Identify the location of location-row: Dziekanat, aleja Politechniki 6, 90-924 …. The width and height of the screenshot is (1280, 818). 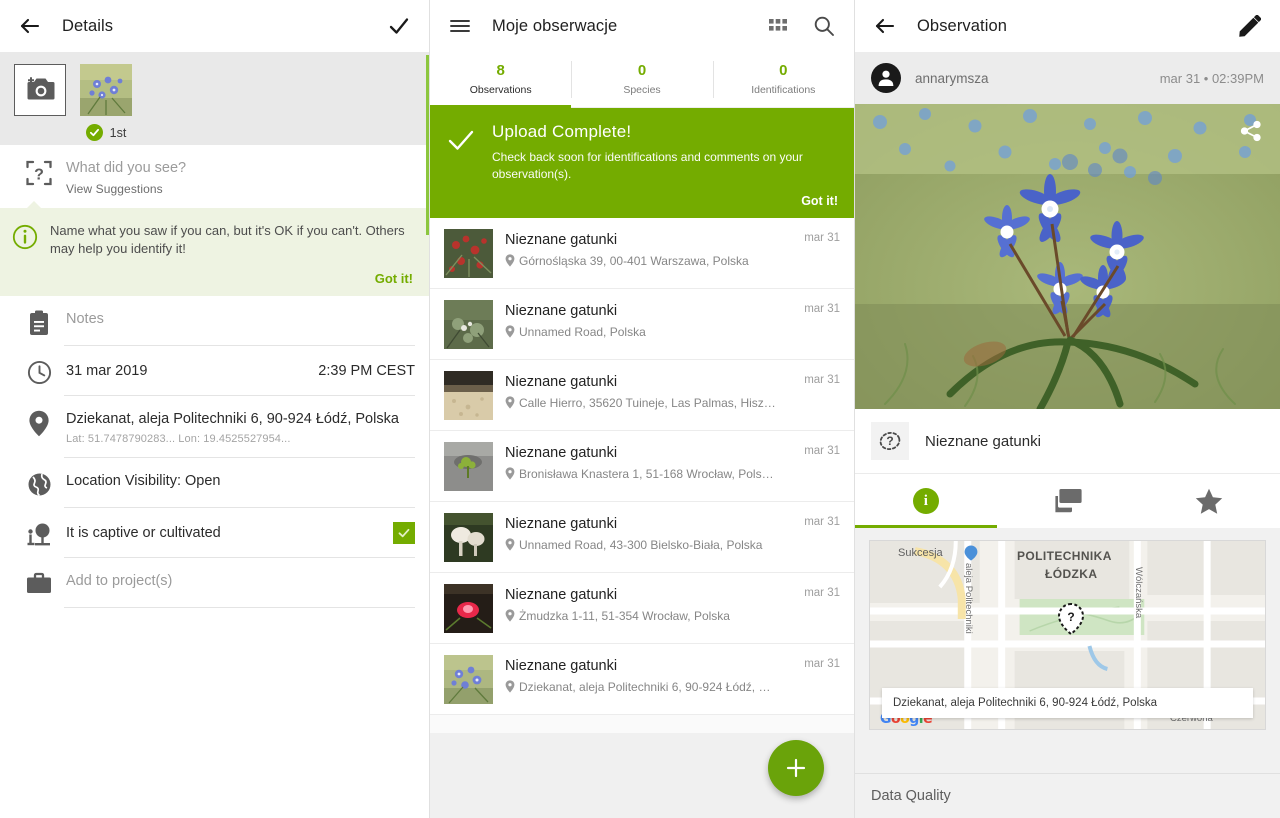
(214, 427).